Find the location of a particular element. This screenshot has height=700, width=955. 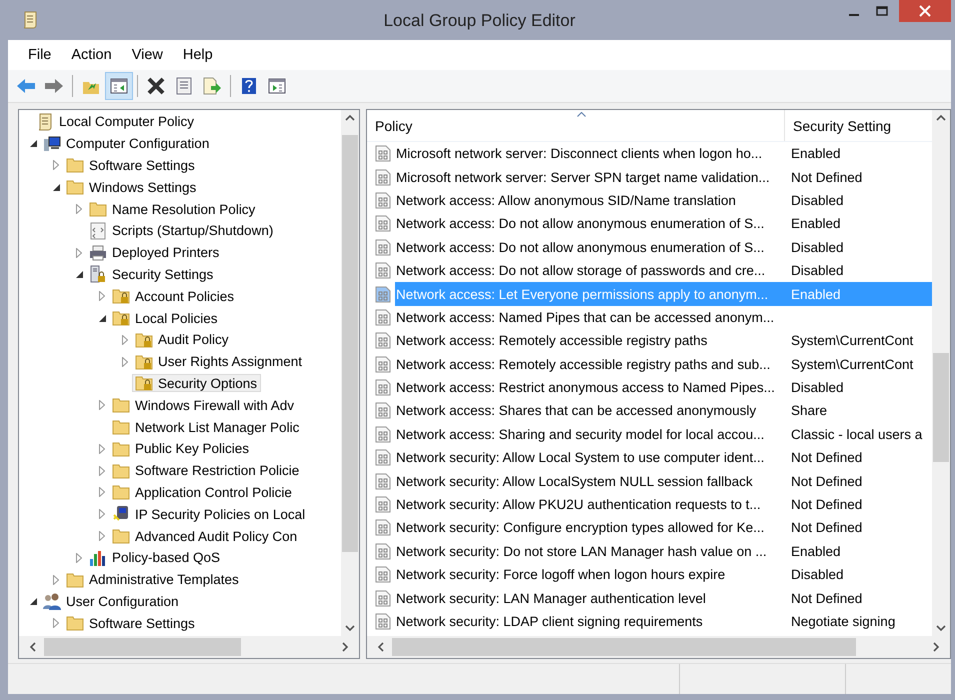

tree-item: Policy-based QoS is located at coordinates (155, 557).